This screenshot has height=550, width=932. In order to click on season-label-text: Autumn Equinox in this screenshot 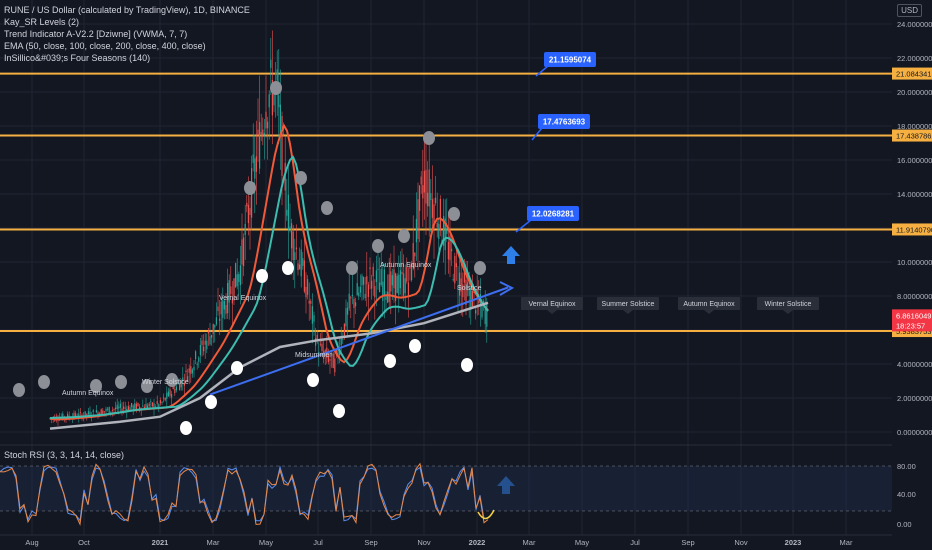, I will do `click(406, 265)`.